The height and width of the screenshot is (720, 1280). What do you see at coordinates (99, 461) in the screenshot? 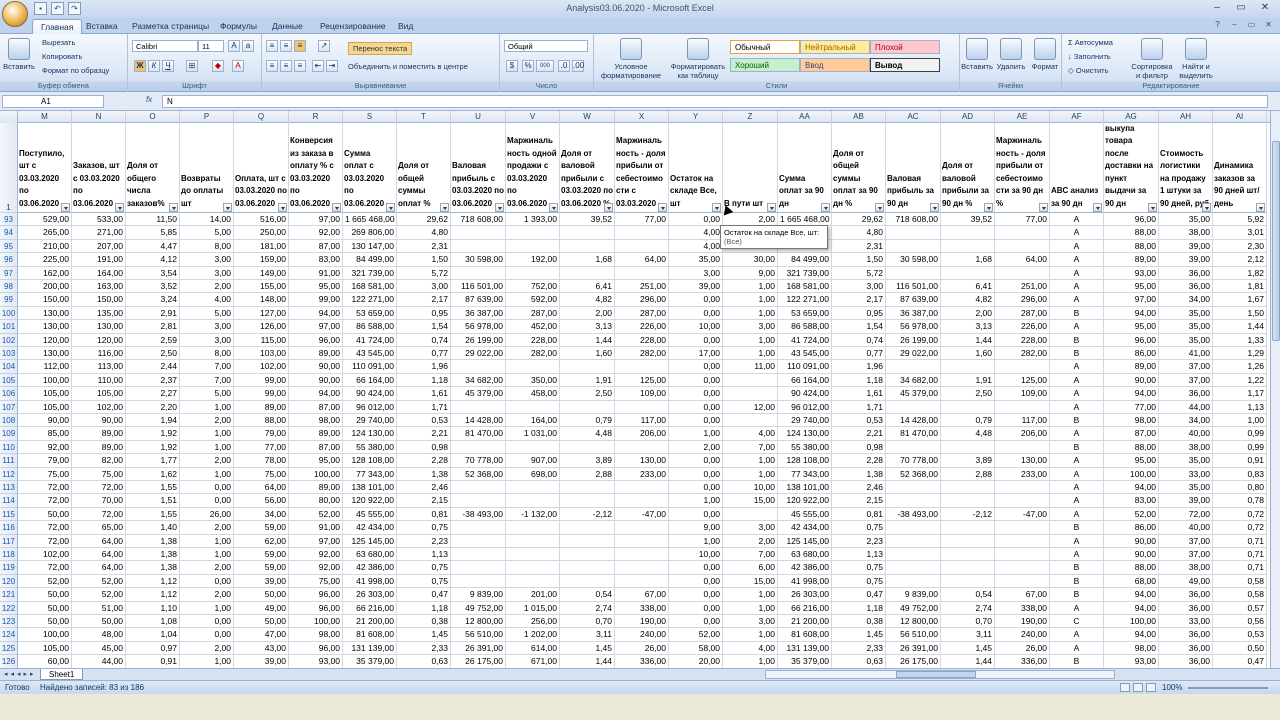
I see `table-cell: 82,00` at bounding box center [99, 461].